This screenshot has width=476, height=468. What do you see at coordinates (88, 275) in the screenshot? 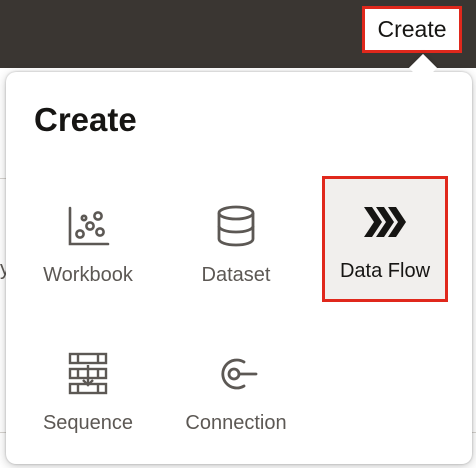
I see `workbook-label: Workbook` at bounding box center [88, 275].